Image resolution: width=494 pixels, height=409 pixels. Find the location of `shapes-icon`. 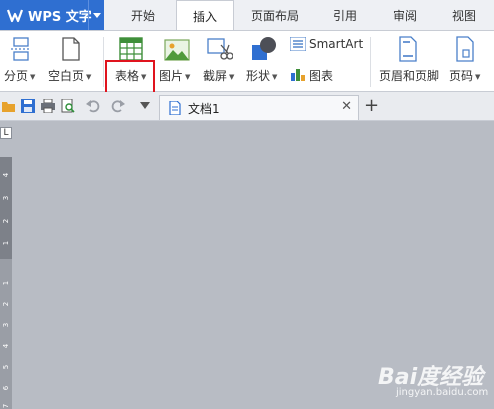

shapes-icon is located at coordinates (264, 48).